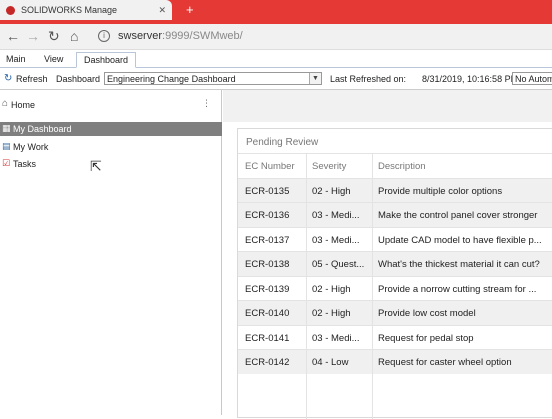 The image size is (552, 419). What do you see at coordinates (190, 9) in the screenshot?
I see `new-tab-icon: +` at bounding box center [190, 9].